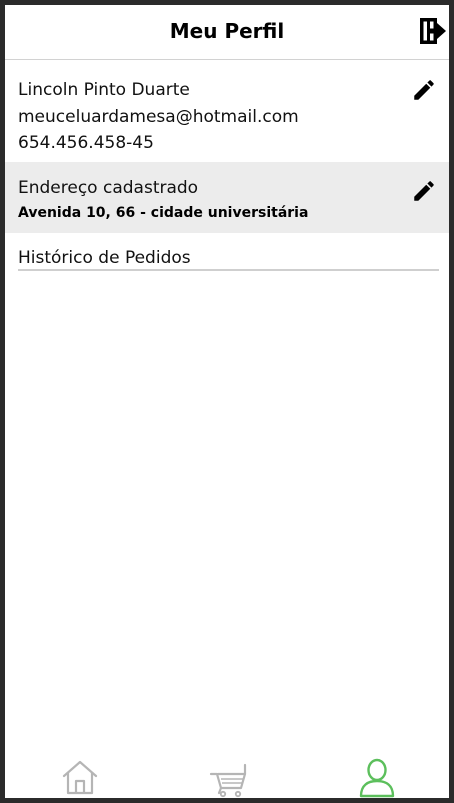 Image resolution: width=454 pixels, height=803 pixels. I want to click on cart-icon, so click(228, 780).